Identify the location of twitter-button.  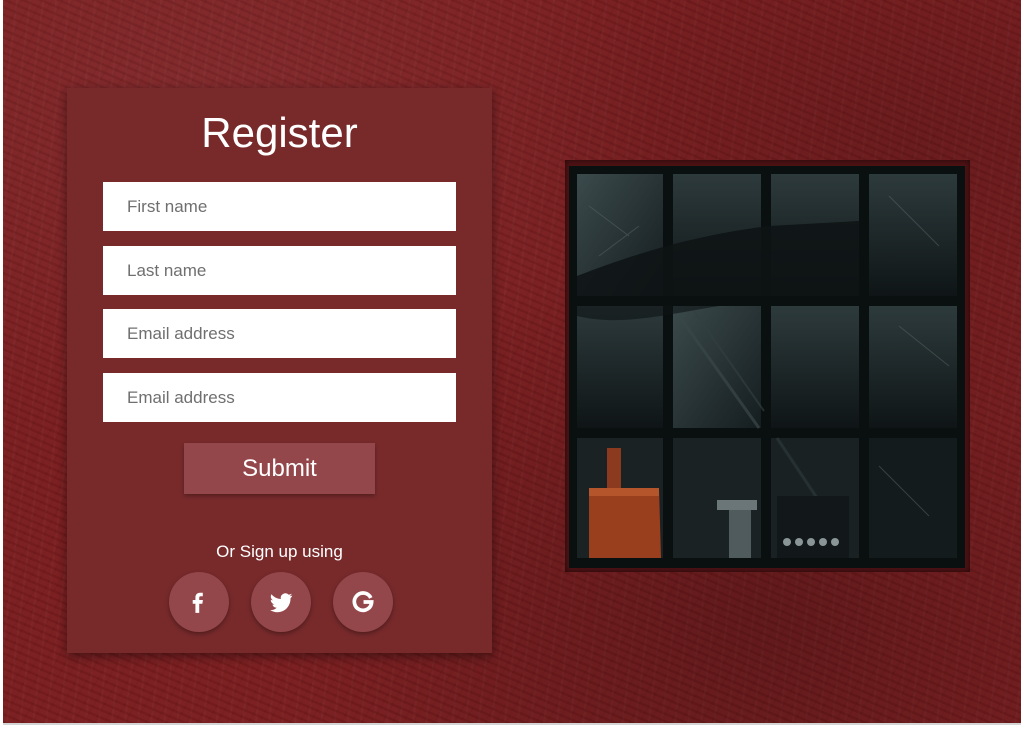
(281, 602).